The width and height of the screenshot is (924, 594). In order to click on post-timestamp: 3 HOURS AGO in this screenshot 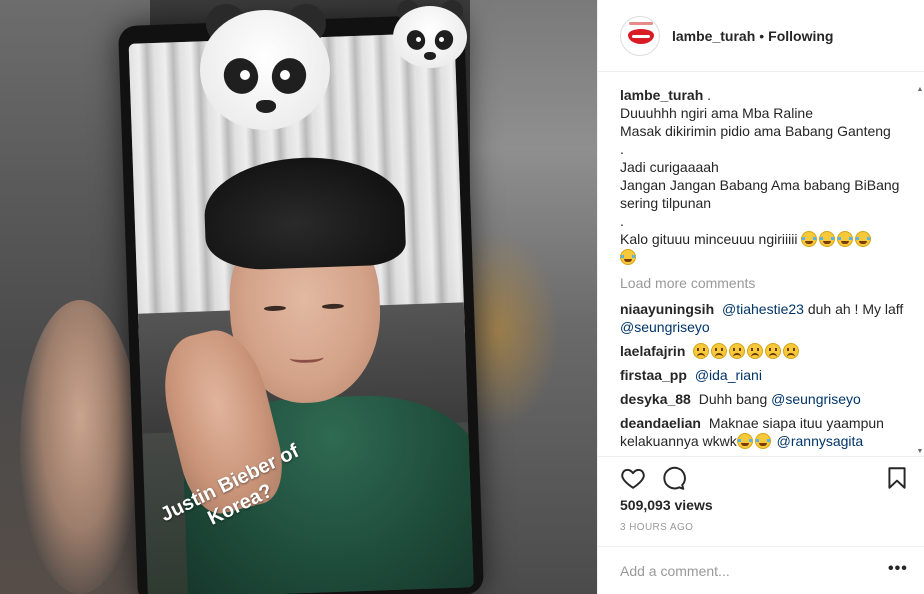, I will do `click(656, 527)`.